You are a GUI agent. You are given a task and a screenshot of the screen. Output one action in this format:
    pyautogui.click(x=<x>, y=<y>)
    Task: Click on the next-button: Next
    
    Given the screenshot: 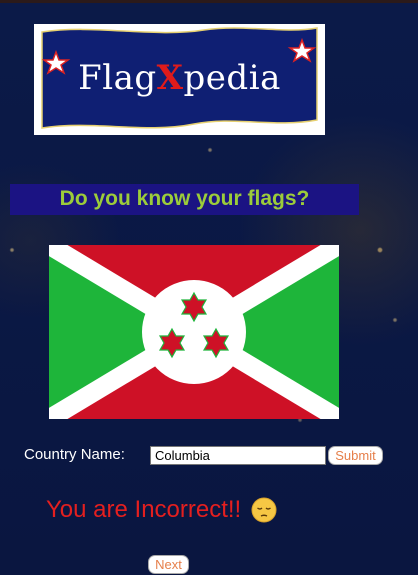 What is the action you would take?
    pyautogui.click(x=168, y=564)
    